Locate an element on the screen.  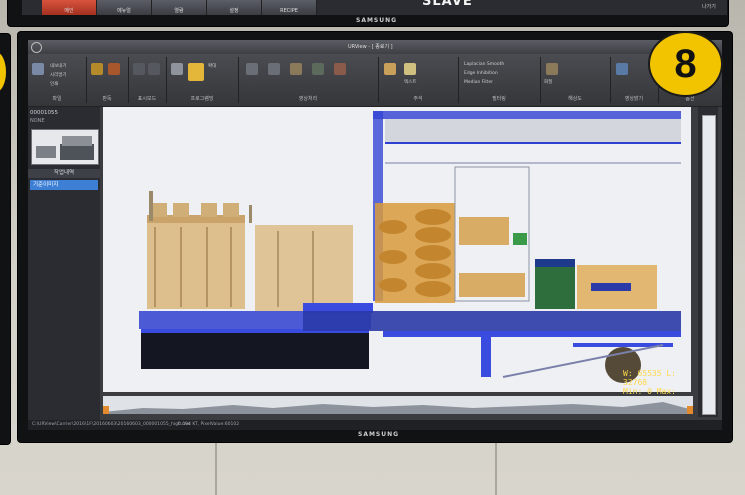
ribbon-item-serial: 시리얼기 is located at coordinates (58, 75).